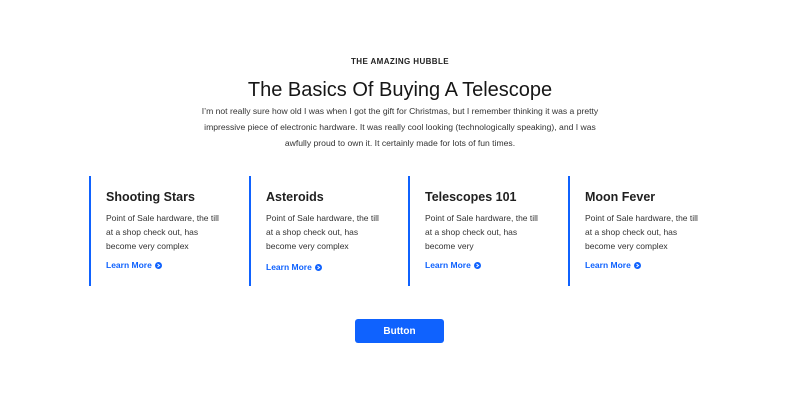 The width and height of the screenshot is (800, 413). What do you see at coordinates (295, 197) in the screenshot?
I see `card-title: Asteroids` at bounding box center [295, 197].